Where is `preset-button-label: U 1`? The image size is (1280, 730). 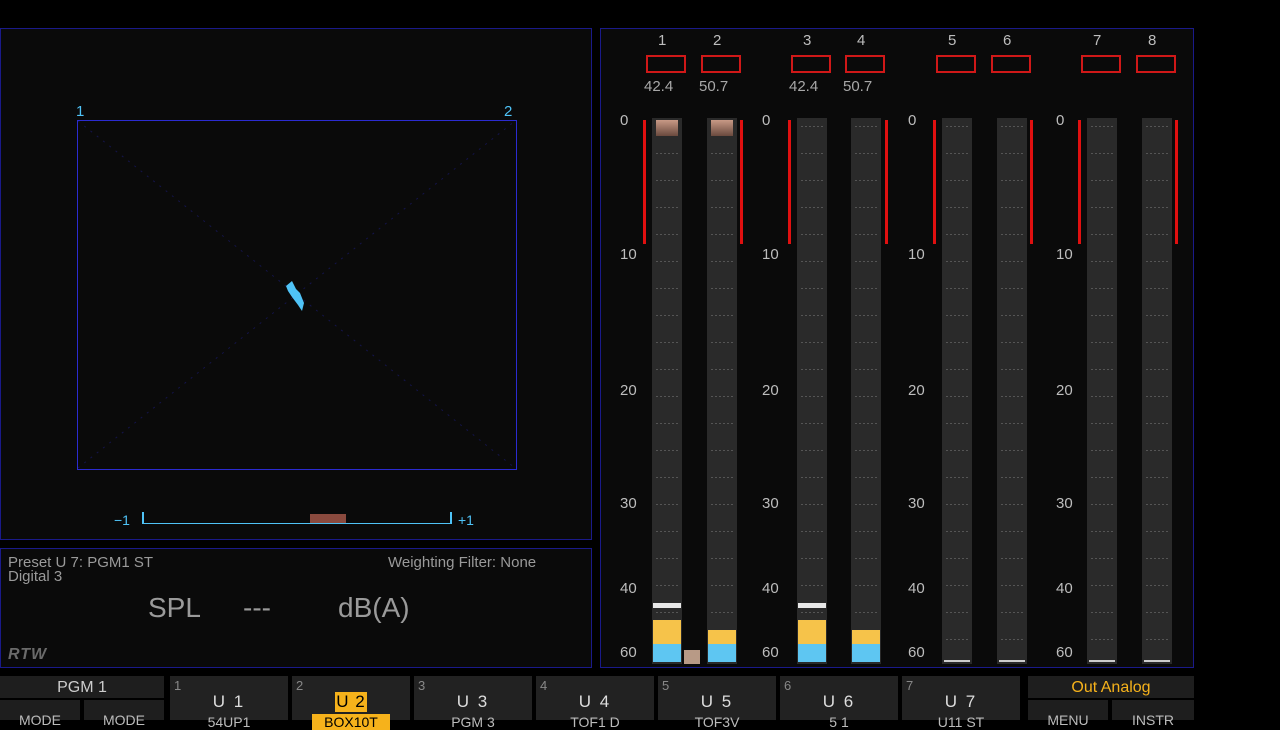 preset-button-label: U 1 is located at coordinates (229, 701).